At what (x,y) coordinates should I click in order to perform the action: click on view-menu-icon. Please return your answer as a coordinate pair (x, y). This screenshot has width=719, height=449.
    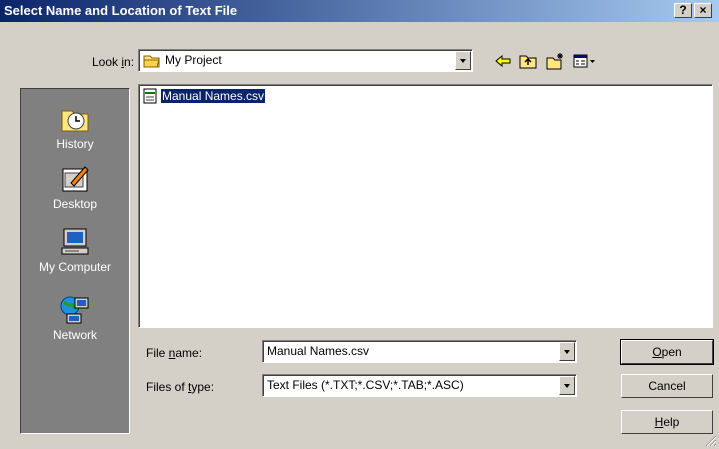
    Looking at the image, I should click on (584, 61).